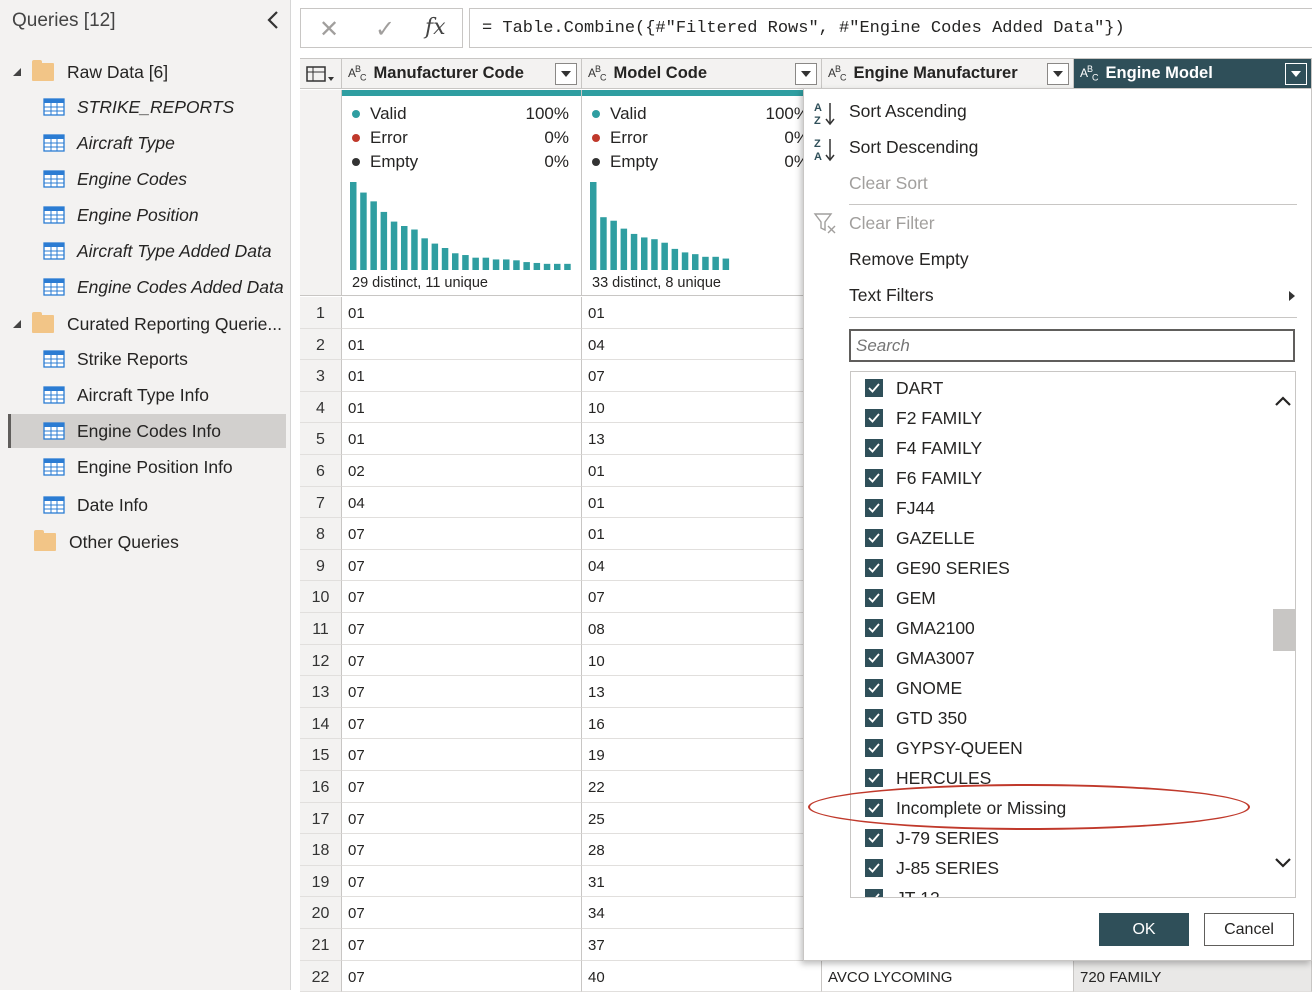 The image size is (1312, 992). Describe the element at coordinates (321, 313) in the screenshot. I see `row-number: 1` at that location.